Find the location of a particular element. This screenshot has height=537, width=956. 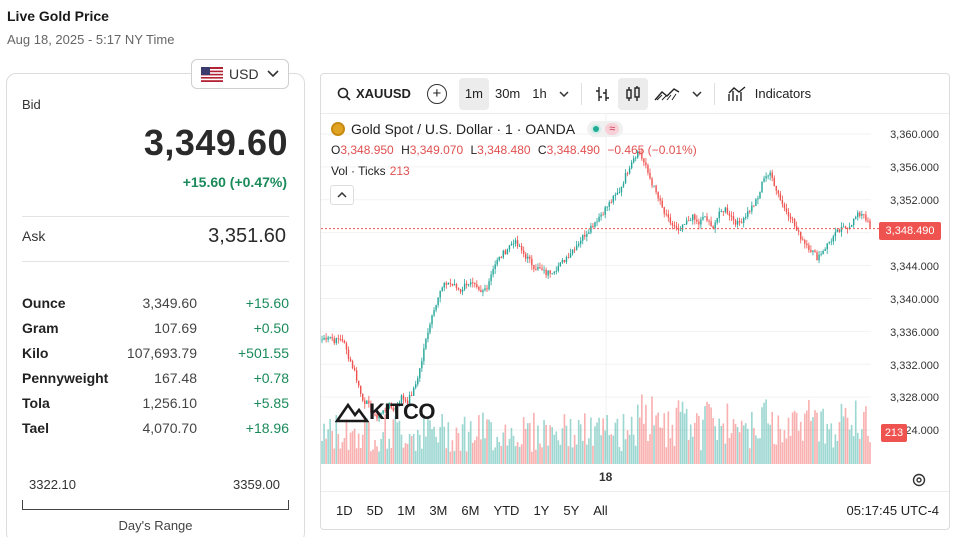

y-tick: 3,344.000 is located at coordinates (914, 267).